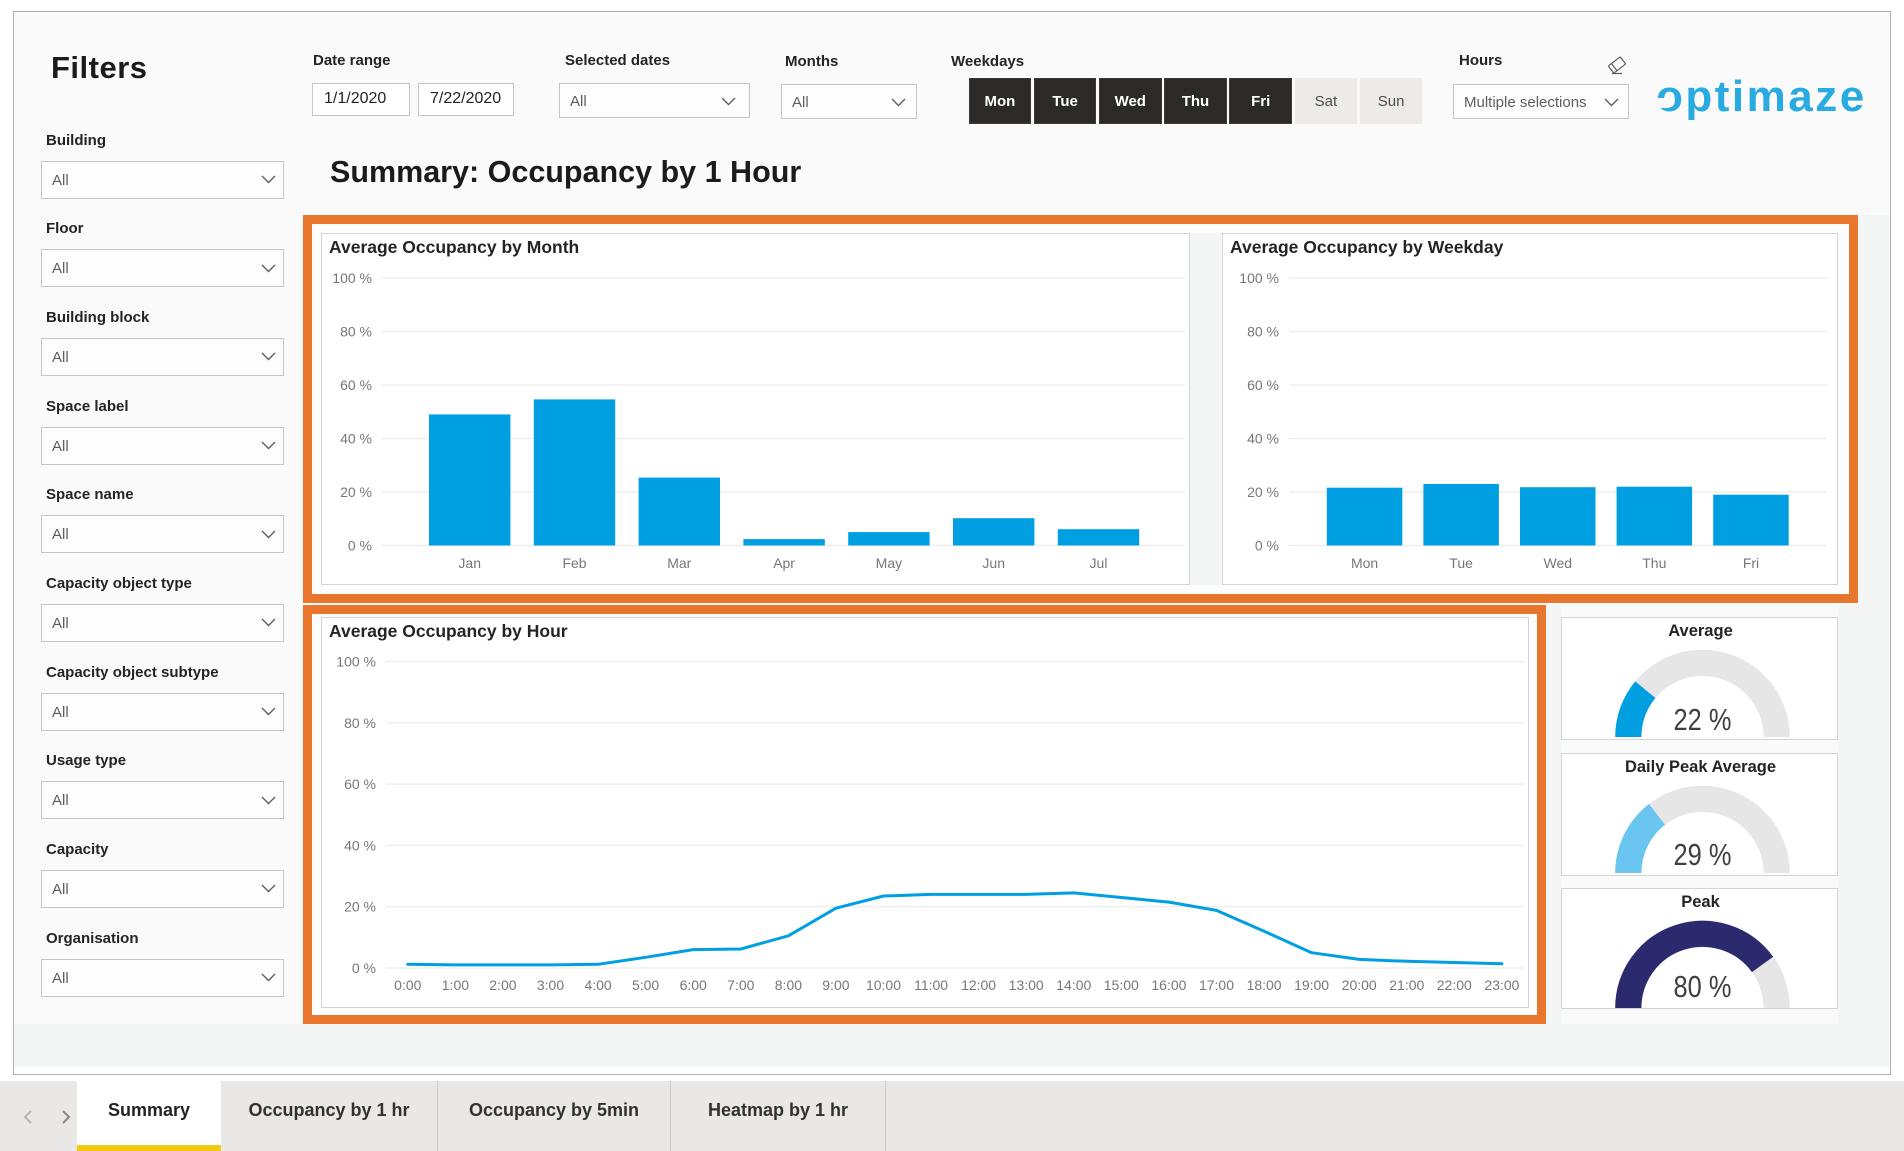  What do you see at coordinates (645, 985) in the screenshot?
I see `svg-text: 5:00` at bounding box center [645, 985].